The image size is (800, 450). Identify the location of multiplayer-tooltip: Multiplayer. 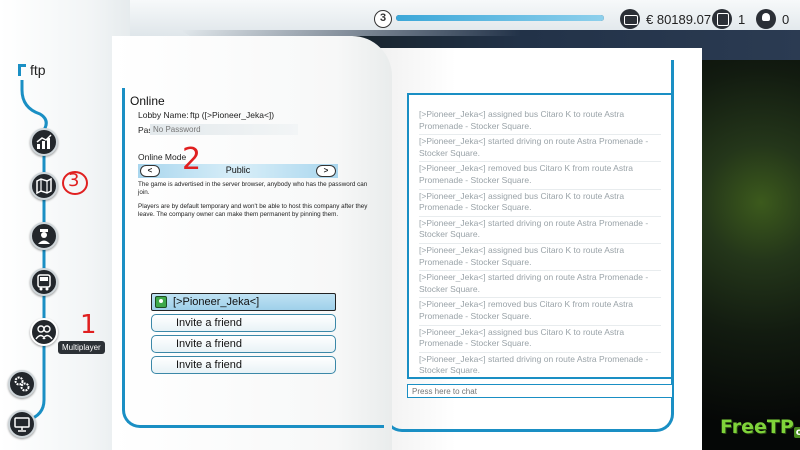
(81, 347).